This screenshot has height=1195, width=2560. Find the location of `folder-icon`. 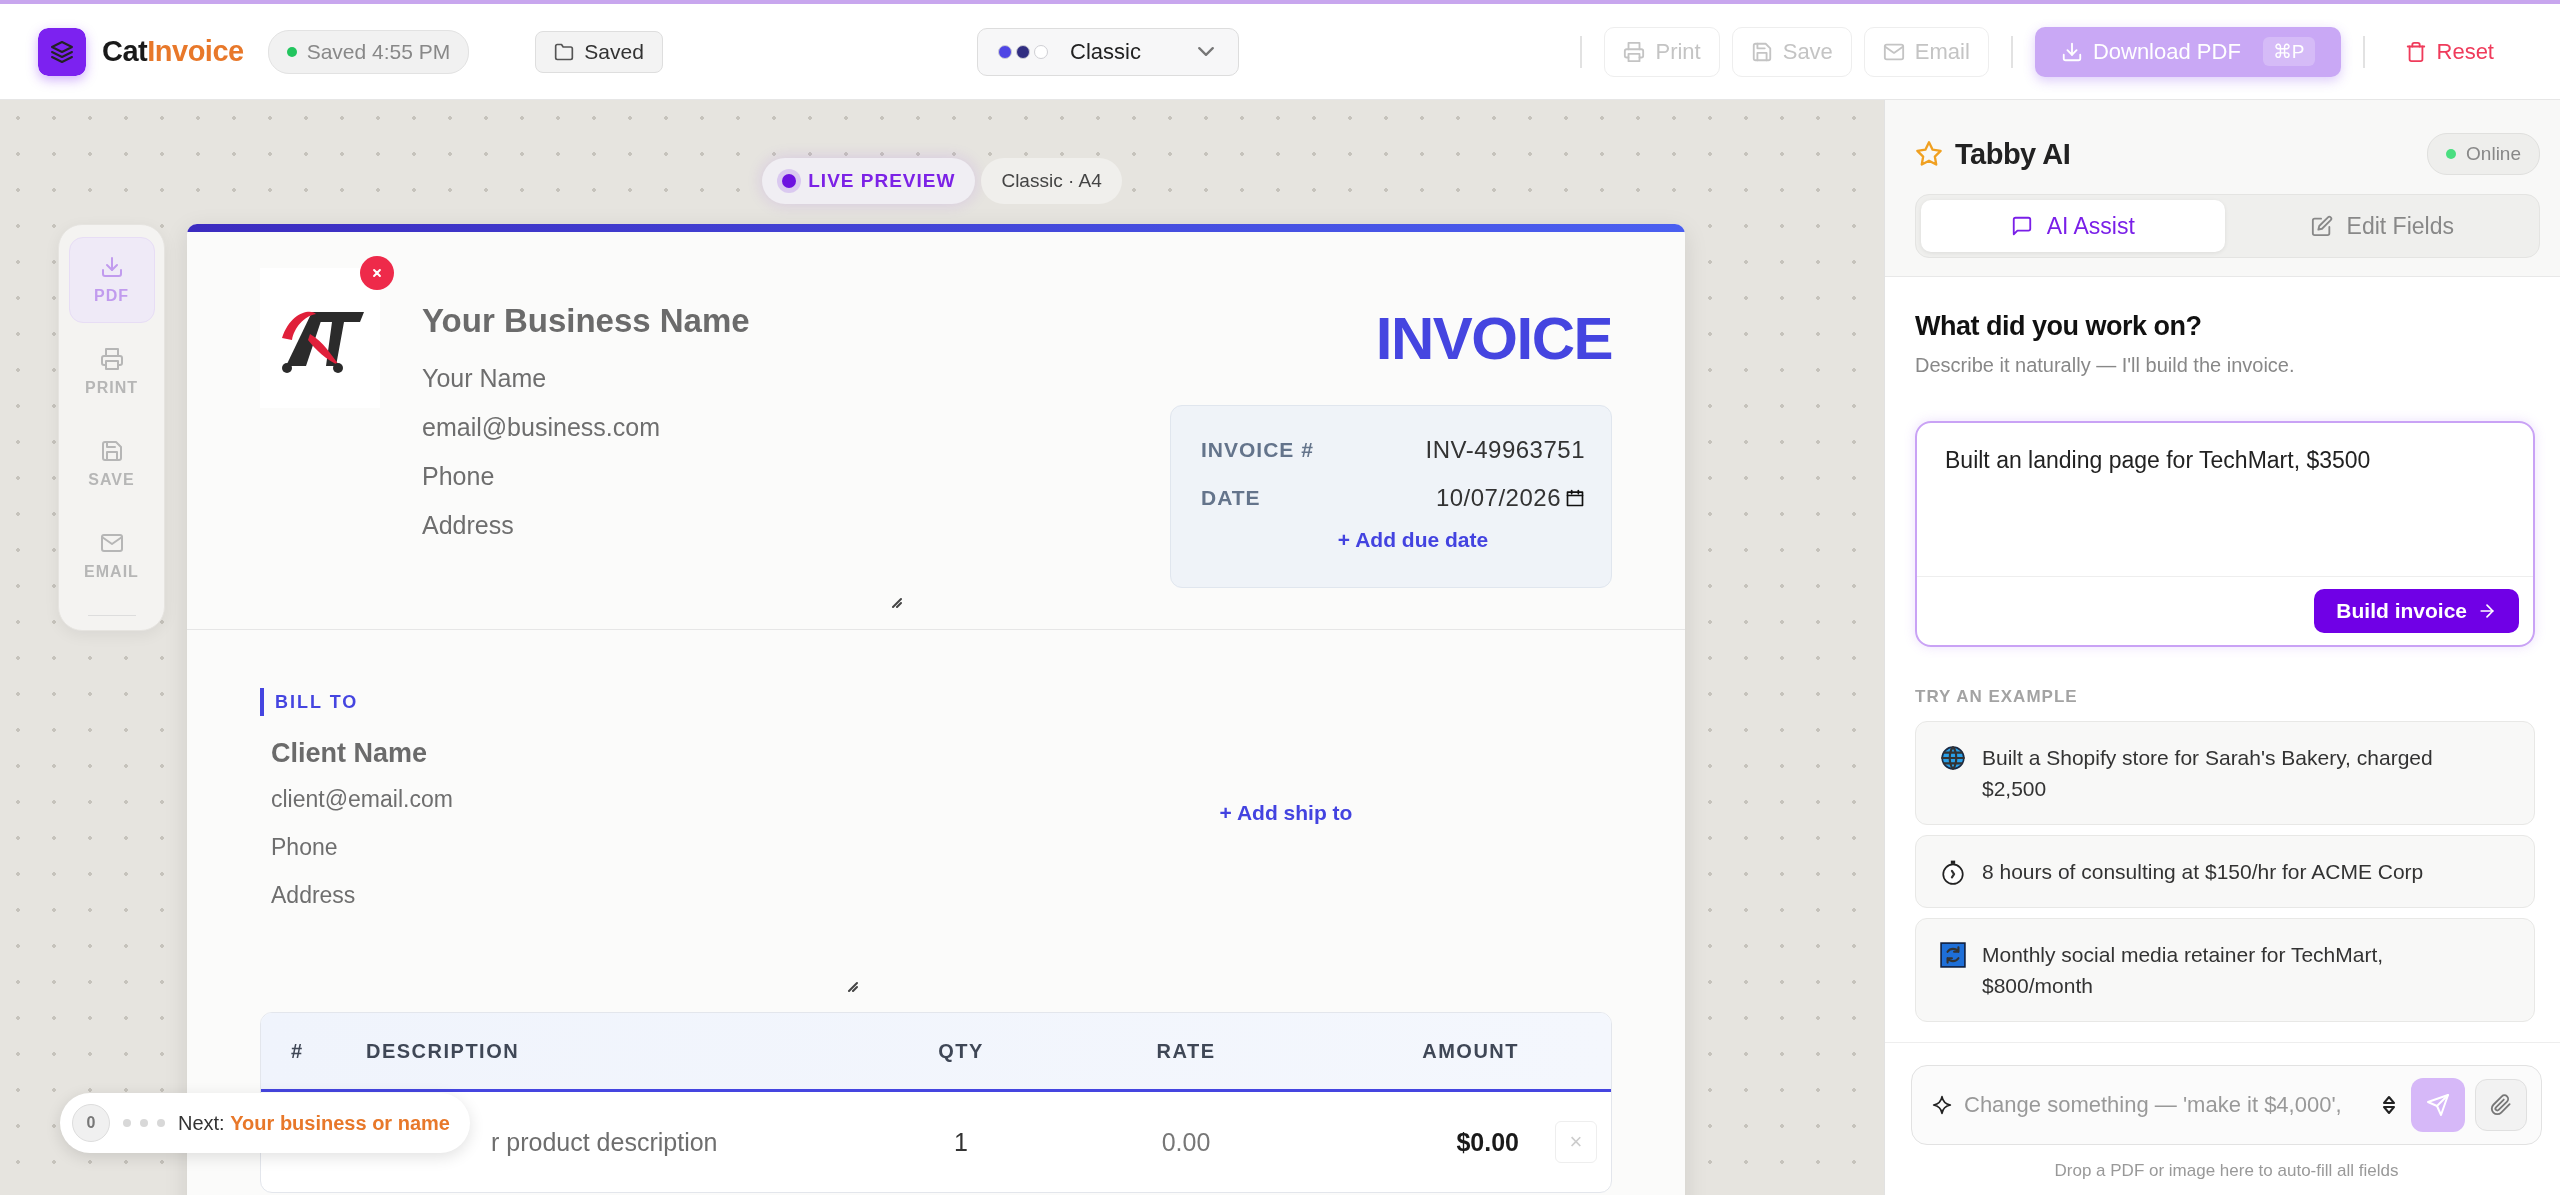

folder-icon is located at coordinates (564, 51).